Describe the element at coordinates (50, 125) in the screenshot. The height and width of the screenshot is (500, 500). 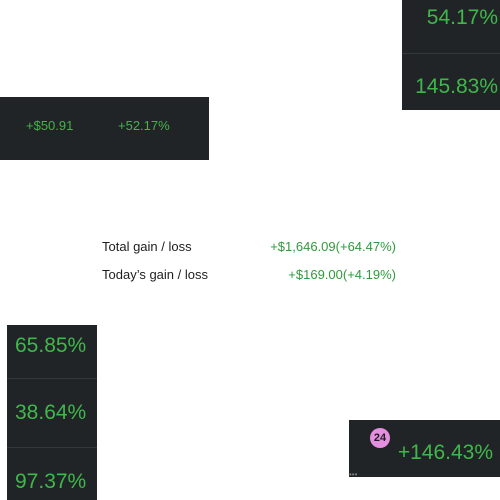
I see `gain-amount: +$50.91` at that location.